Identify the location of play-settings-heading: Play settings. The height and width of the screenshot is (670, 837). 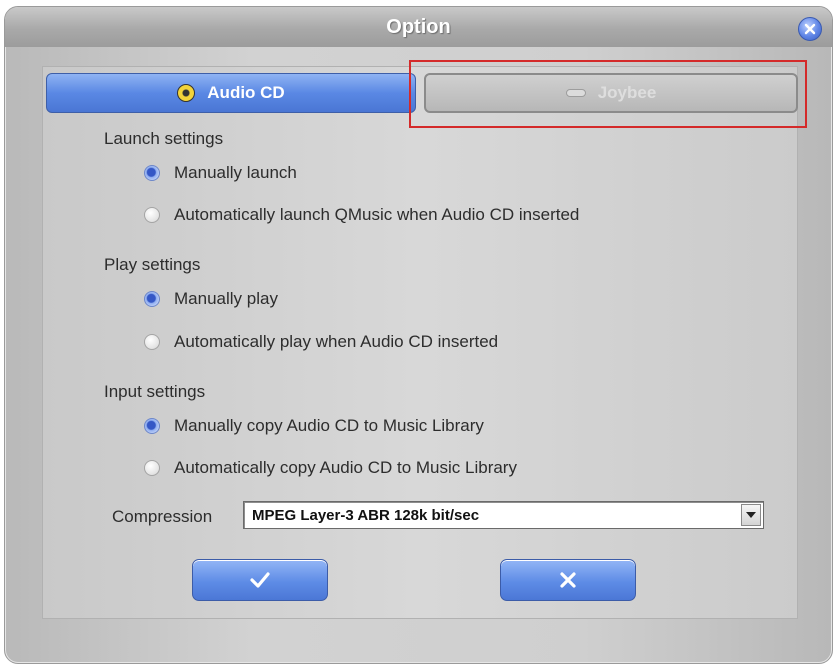
(152, 264).